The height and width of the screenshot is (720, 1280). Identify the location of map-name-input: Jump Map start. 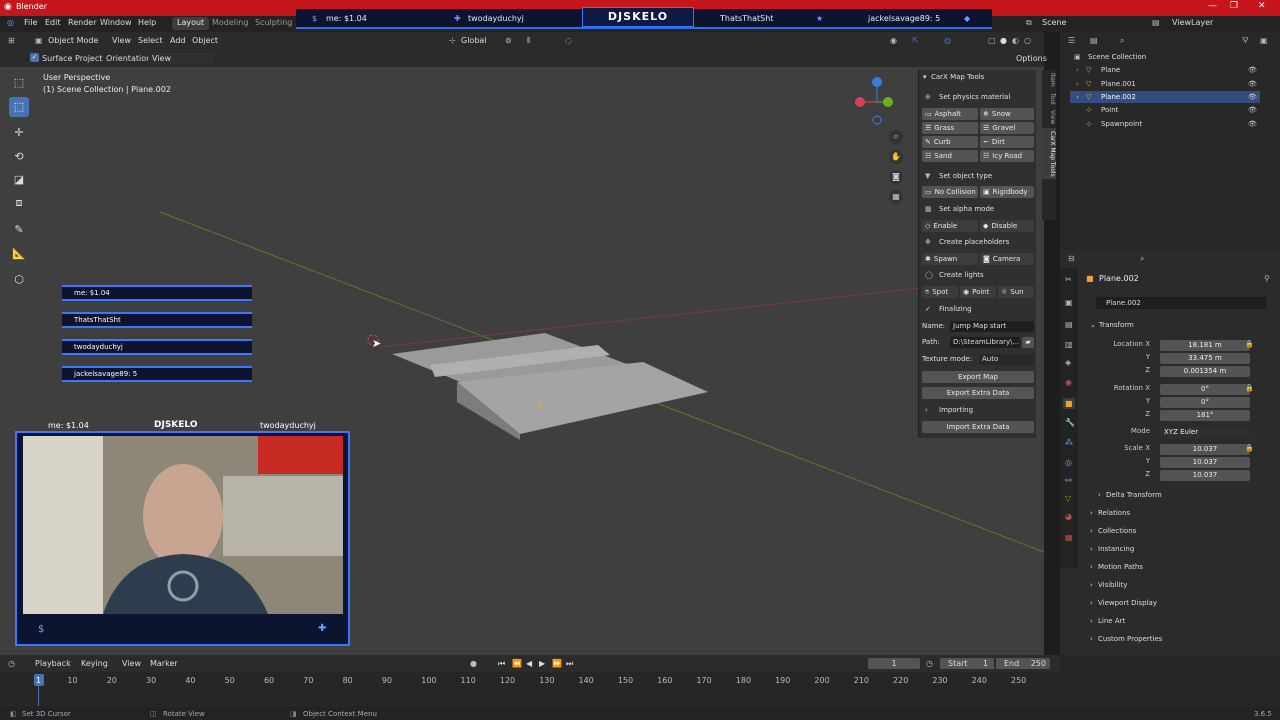
(992, 326).